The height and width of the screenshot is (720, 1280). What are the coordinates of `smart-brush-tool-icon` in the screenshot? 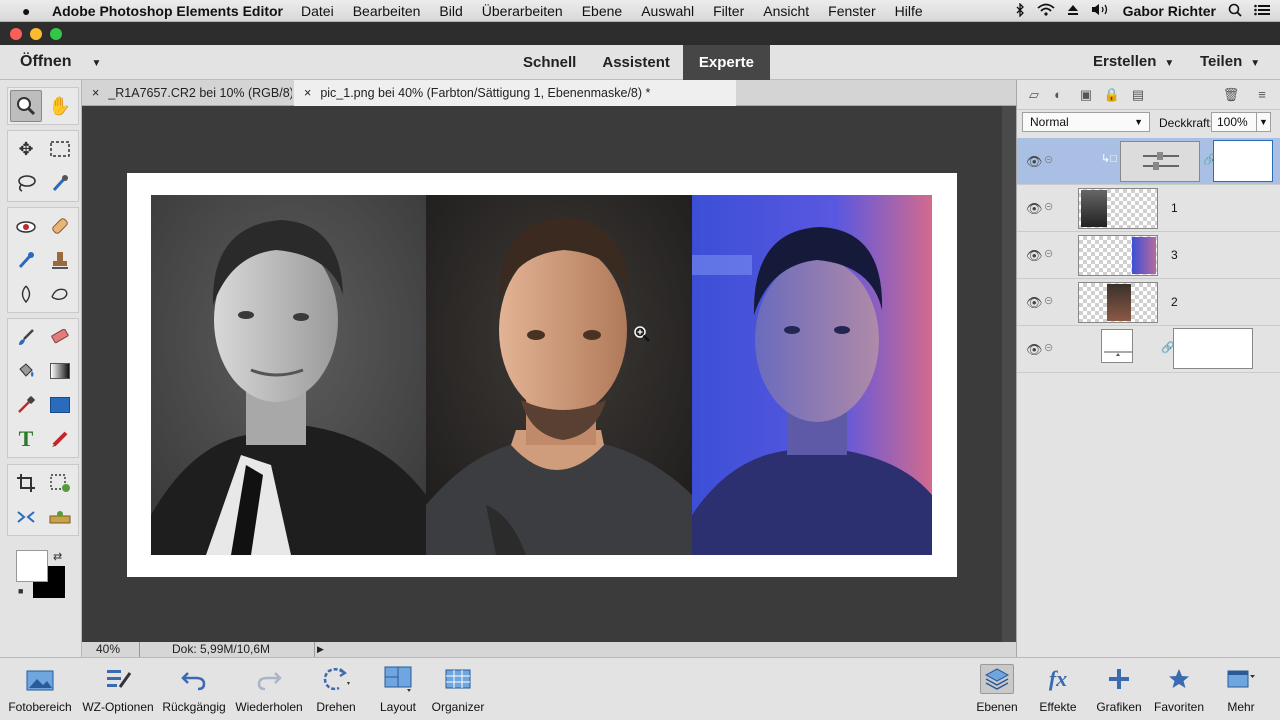 It's located at (26, 260).